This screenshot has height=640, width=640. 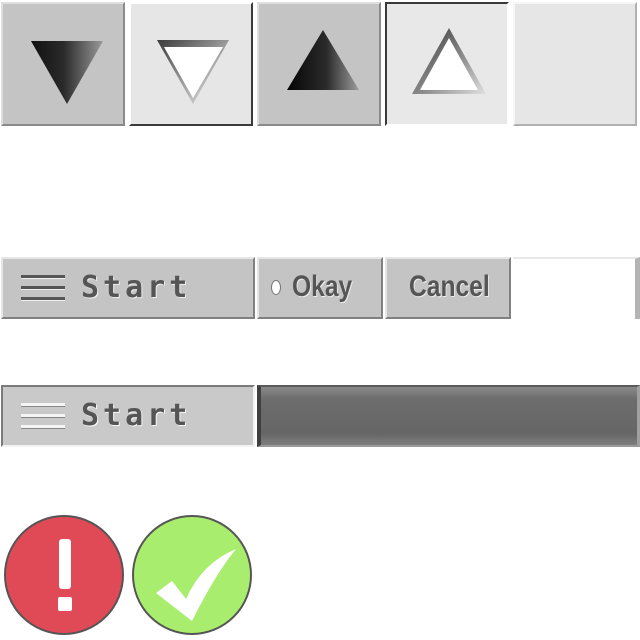 What do you see at coordinates (276, 287) in the screenshot?
I see `radio-dot-icon` at bounding box center [276, 287].